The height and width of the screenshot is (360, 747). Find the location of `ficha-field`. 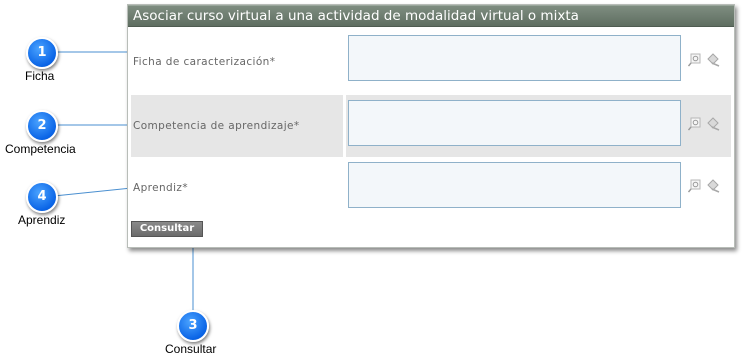

ficha-field is located at coordinates (514, 58).